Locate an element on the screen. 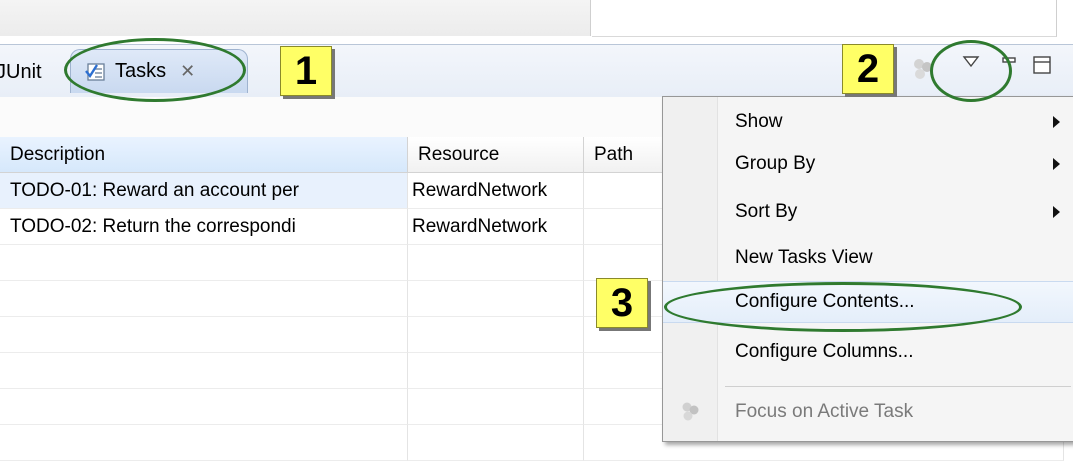  menu-separator is located at coordinates (898, 386).